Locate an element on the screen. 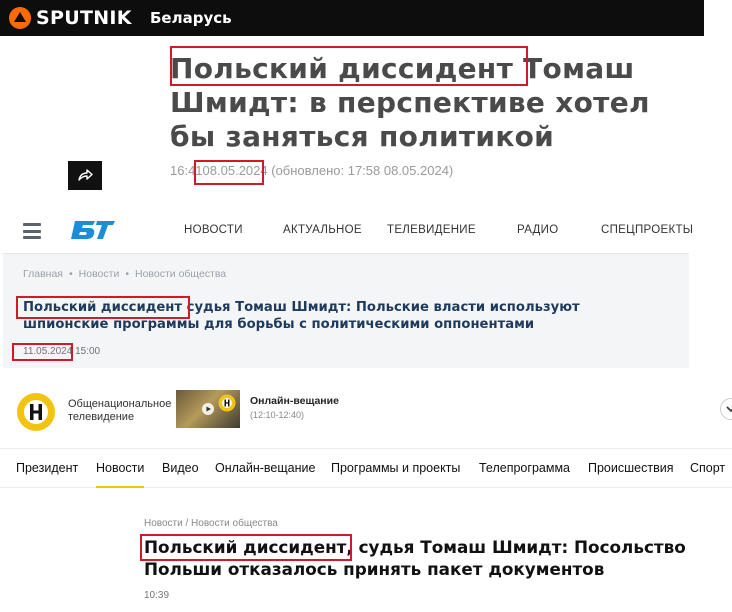 This screenshot has width=732, height=612. ont-logo-icon is located at coordinates (36, 412).